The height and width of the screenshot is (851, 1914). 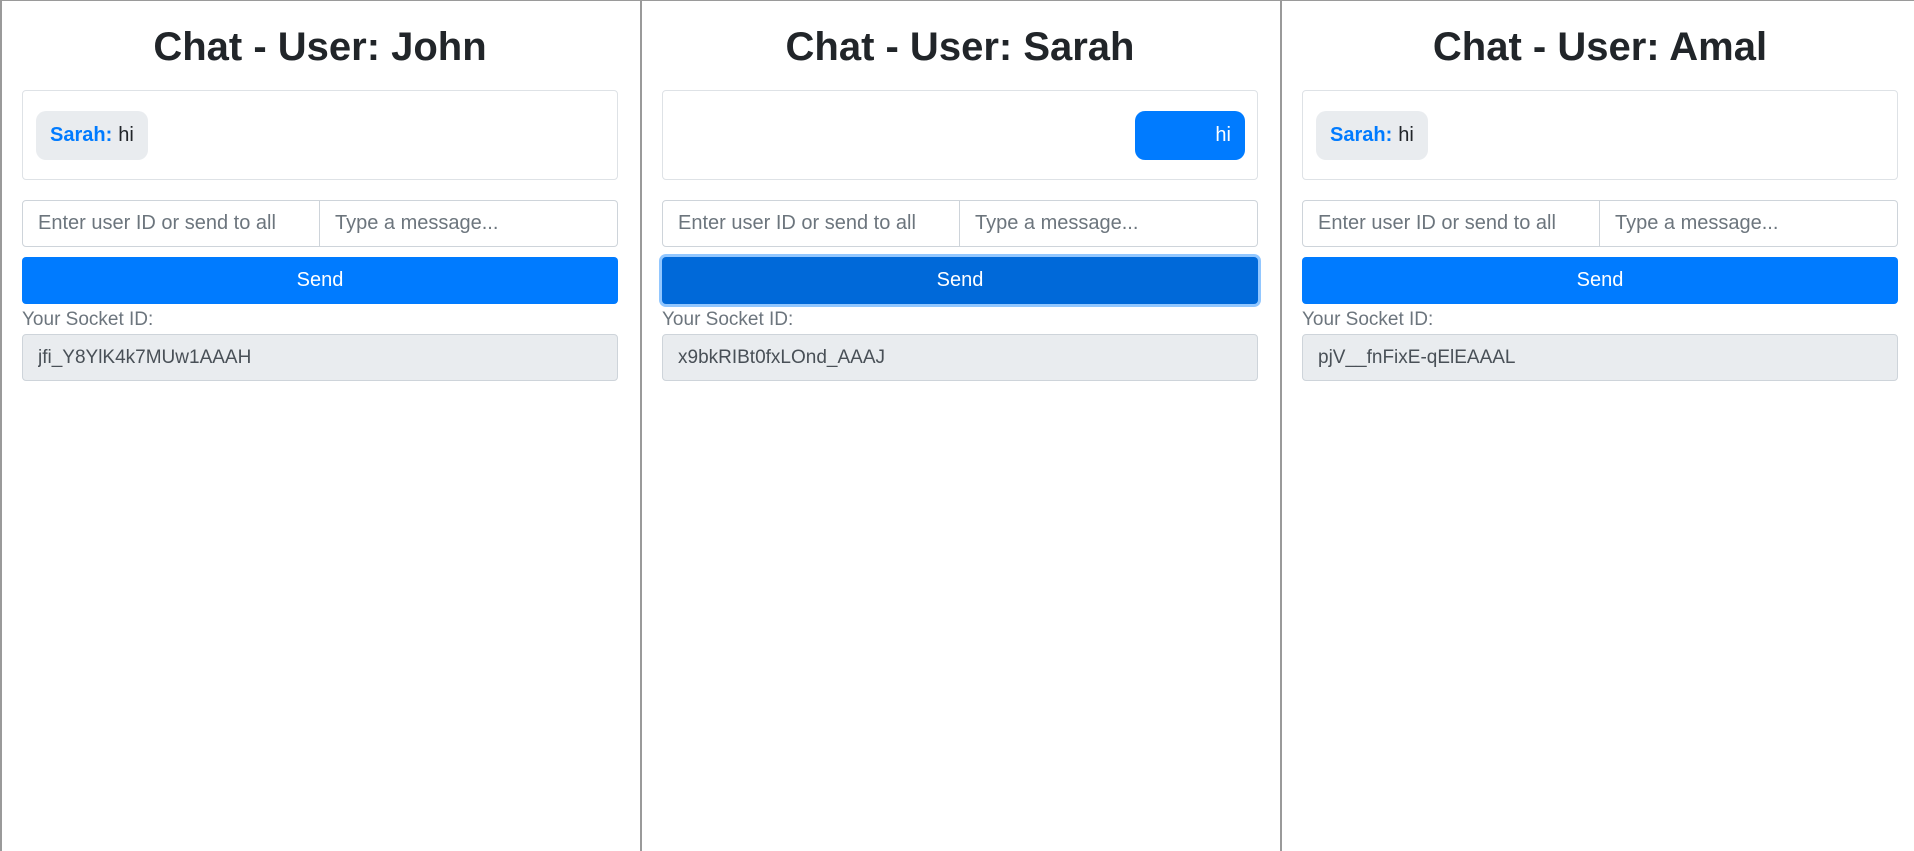 I want to click on message-list: hi, so click(x=960, y=135).